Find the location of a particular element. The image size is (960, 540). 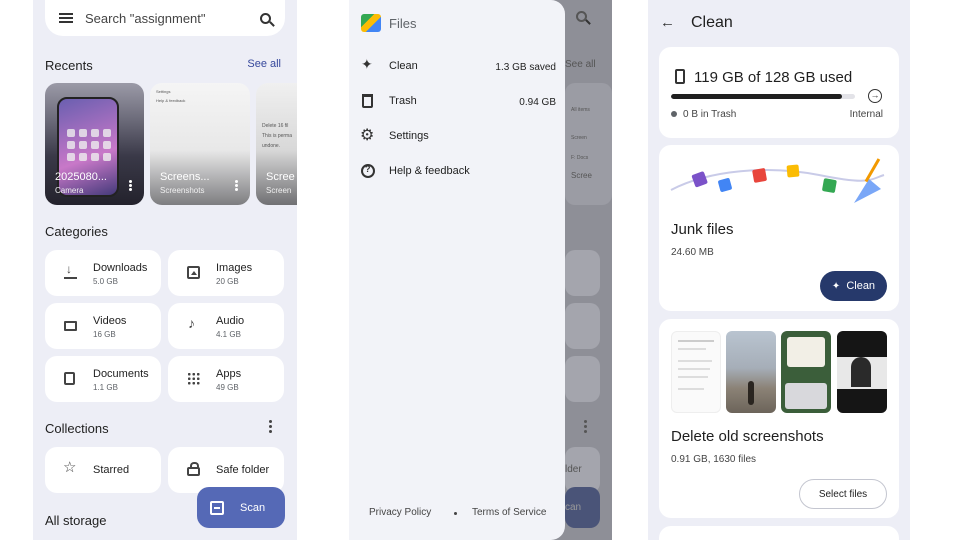

categories-title: Categories is located at coordinates (76, 231).